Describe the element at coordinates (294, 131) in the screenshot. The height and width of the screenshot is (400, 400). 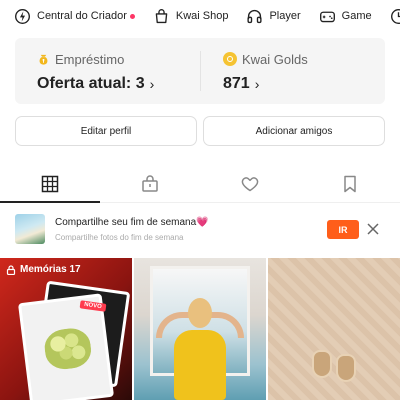
I see `add-friends-button: Adicionar amigos` at that location.